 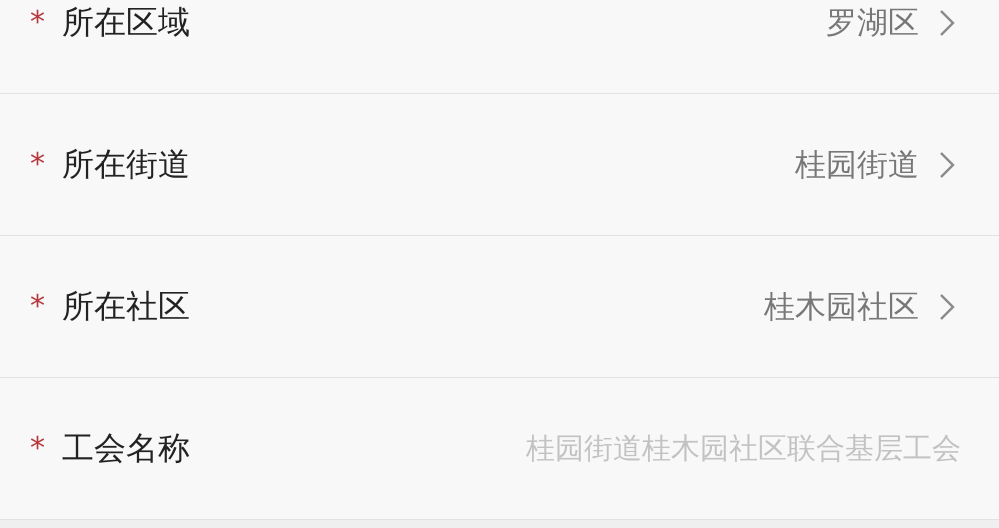 I want to click on select-field: 桂园街道, so click(x=857, y=165).